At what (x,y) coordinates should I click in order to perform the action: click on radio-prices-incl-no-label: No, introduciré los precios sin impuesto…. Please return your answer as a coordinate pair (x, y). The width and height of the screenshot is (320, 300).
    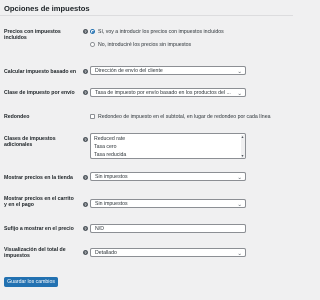
    Looking at the image, I should click on (144, 45).